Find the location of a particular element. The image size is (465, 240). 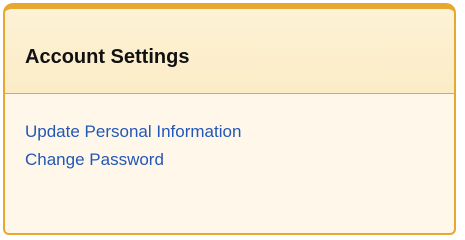

update-personal-information-link: Update Personal Information is located at coordinates (239, 131).